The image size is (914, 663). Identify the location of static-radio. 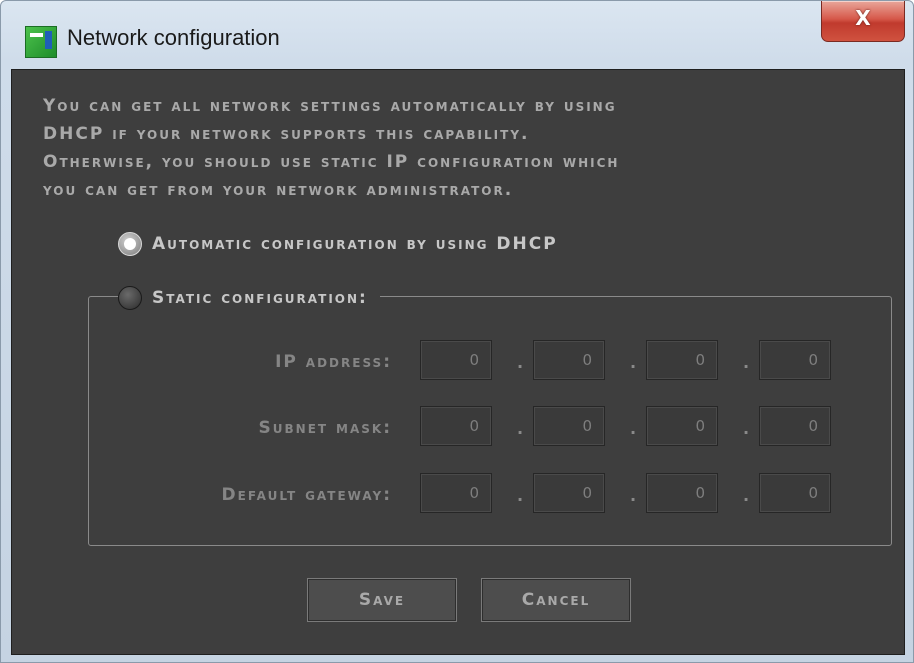
(130, 298).